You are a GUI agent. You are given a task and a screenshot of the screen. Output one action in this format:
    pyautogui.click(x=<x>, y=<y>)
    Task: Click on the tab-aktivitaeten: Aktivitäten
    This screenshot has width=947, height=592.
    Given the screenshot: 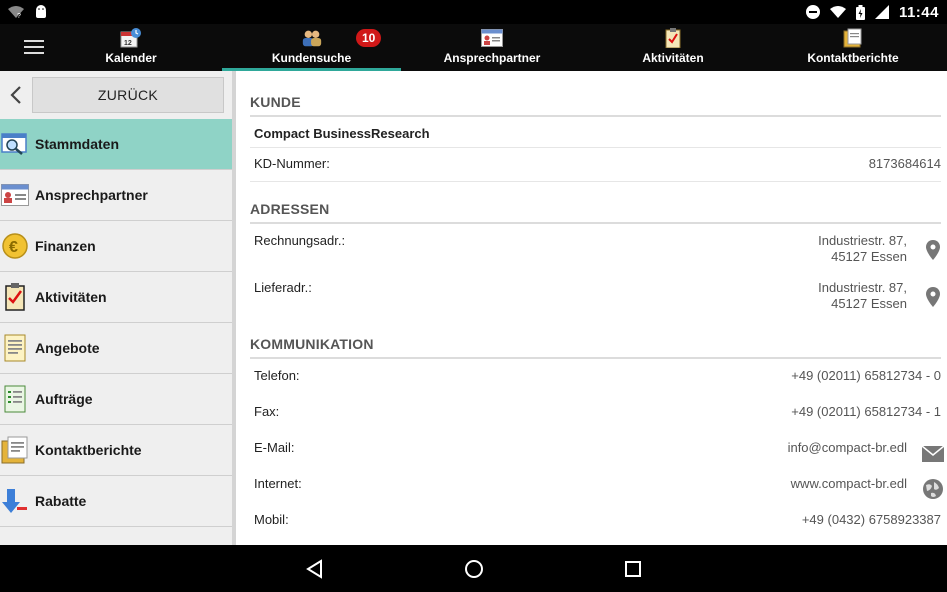 What is the action you would take?
    pyautogui.click(x=673, y=47)
    